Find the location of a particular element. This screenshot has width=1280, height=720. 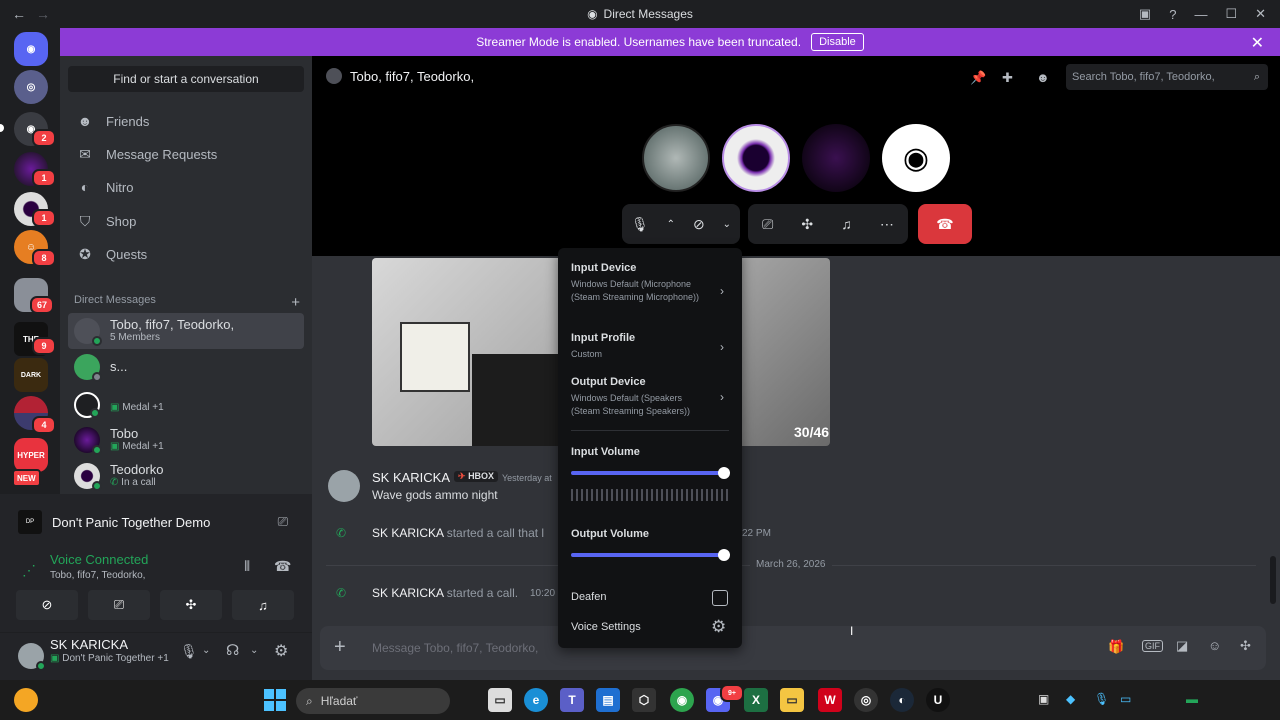

nav-quests: ✪ Quests is located at coordinates (186, 254).